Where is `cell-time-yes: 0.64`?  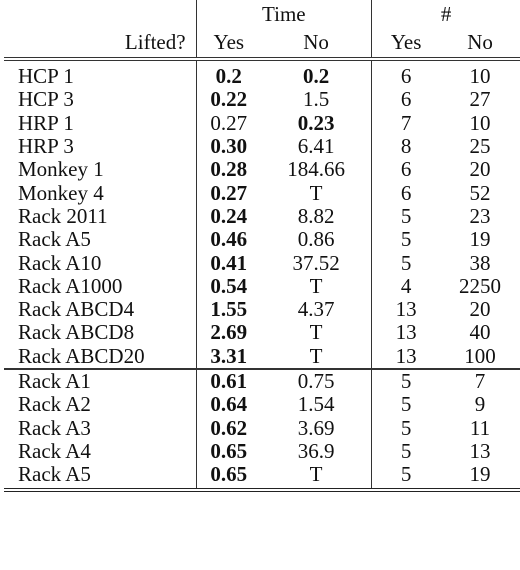
cell-time-yes: 0.64 is located at coordinates (228, 405).